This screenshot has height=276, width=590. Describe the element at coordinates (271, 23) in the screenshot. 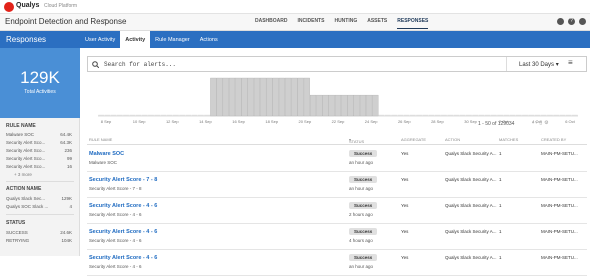

I see `nav-dashboard: DASHBOARD` at that location.